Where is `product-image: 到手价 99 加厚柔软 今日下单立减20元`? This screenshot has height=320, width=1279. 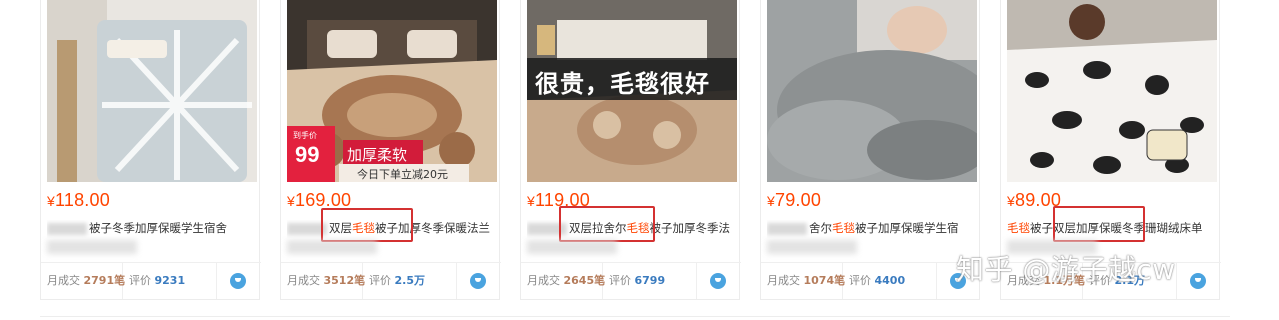 product-image: 到手价 99 加厚柔软 今日下单立减20元 is located at coordinates (392, 91).